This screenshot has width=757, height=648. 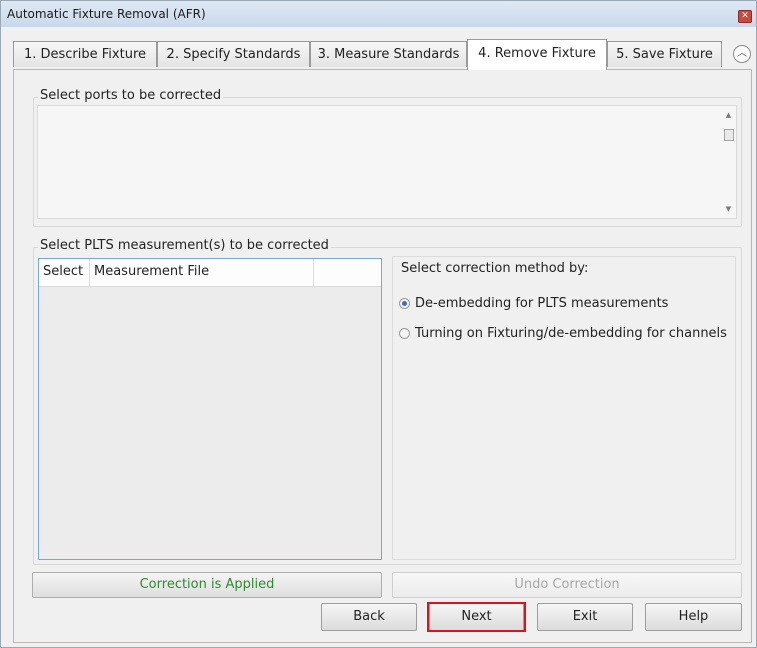 I want to click on help-button: Help, so click(x=693, y=617).